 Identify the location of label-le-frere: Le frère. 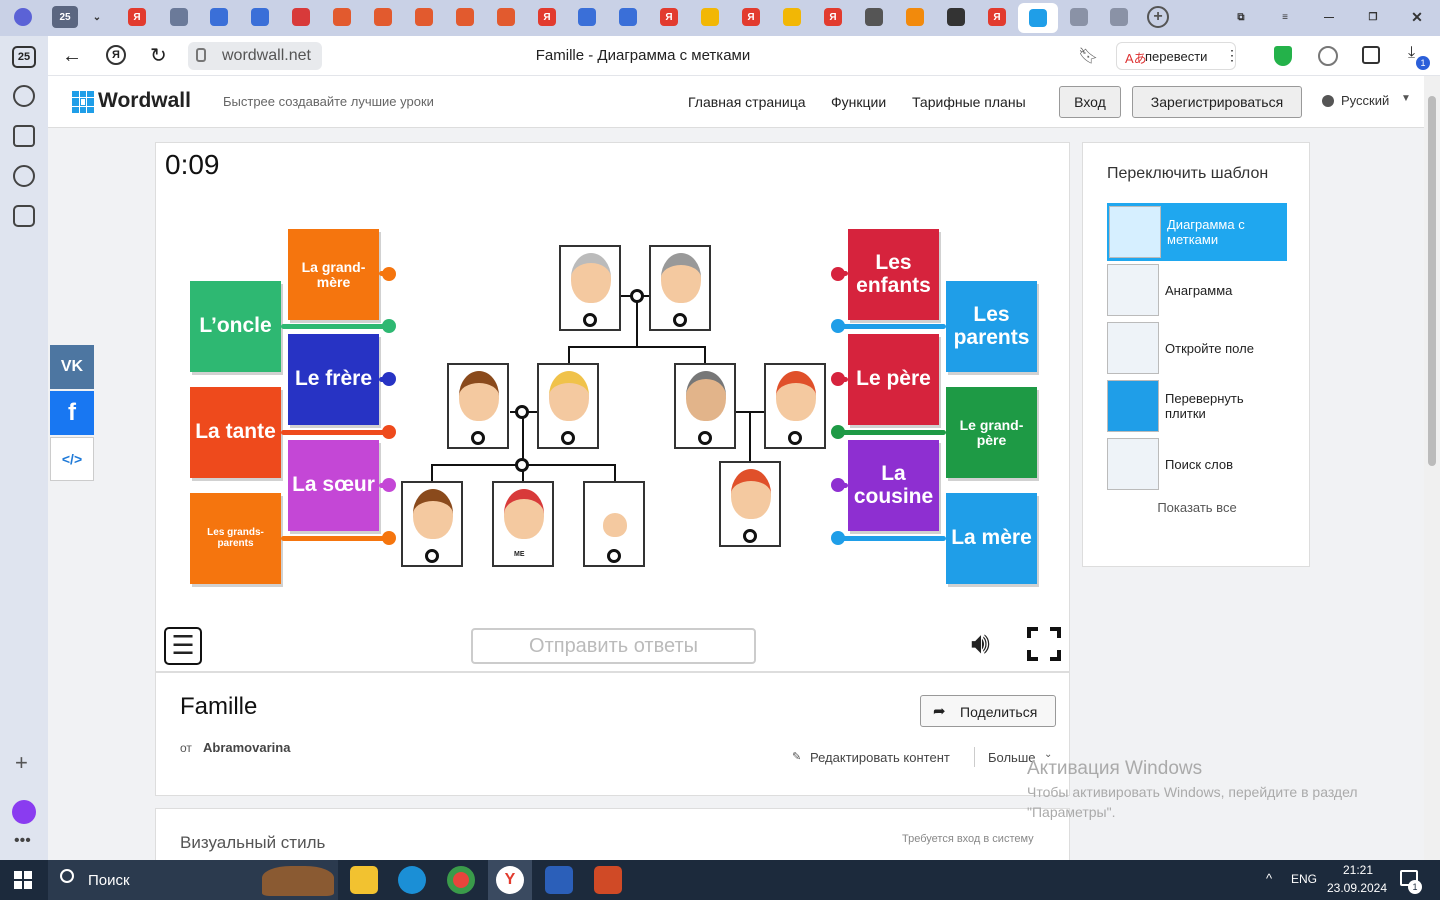
(333, 379).